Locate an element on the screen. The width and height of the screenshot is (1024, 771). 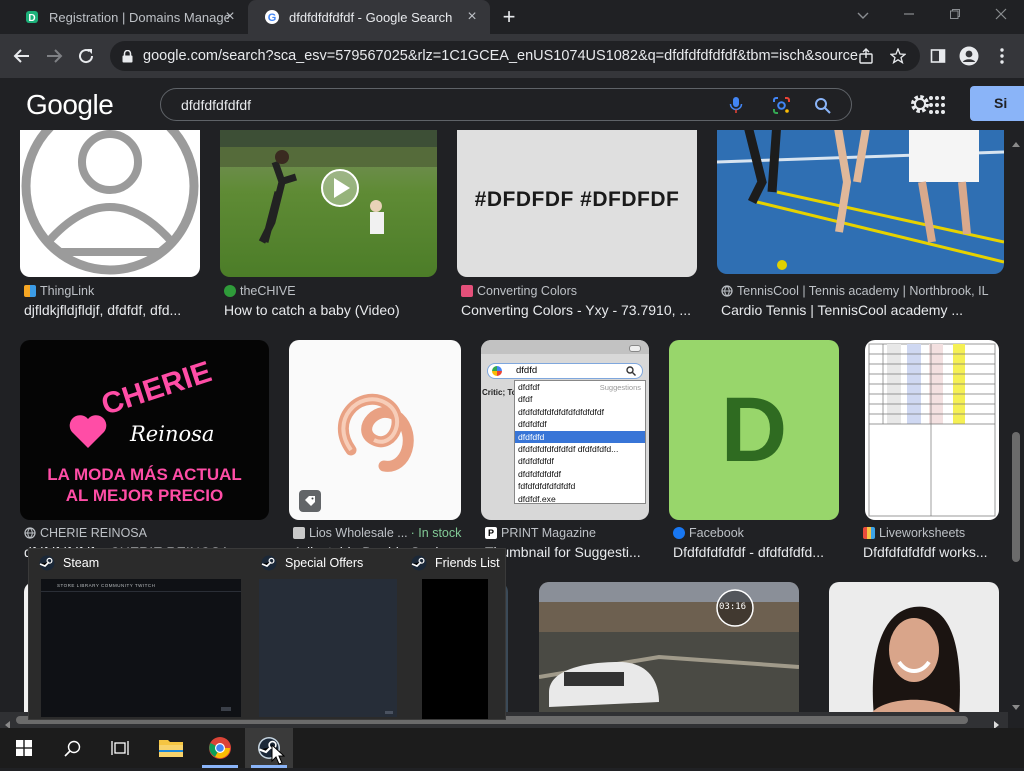
forward-button is located at coordinates (54, 56).